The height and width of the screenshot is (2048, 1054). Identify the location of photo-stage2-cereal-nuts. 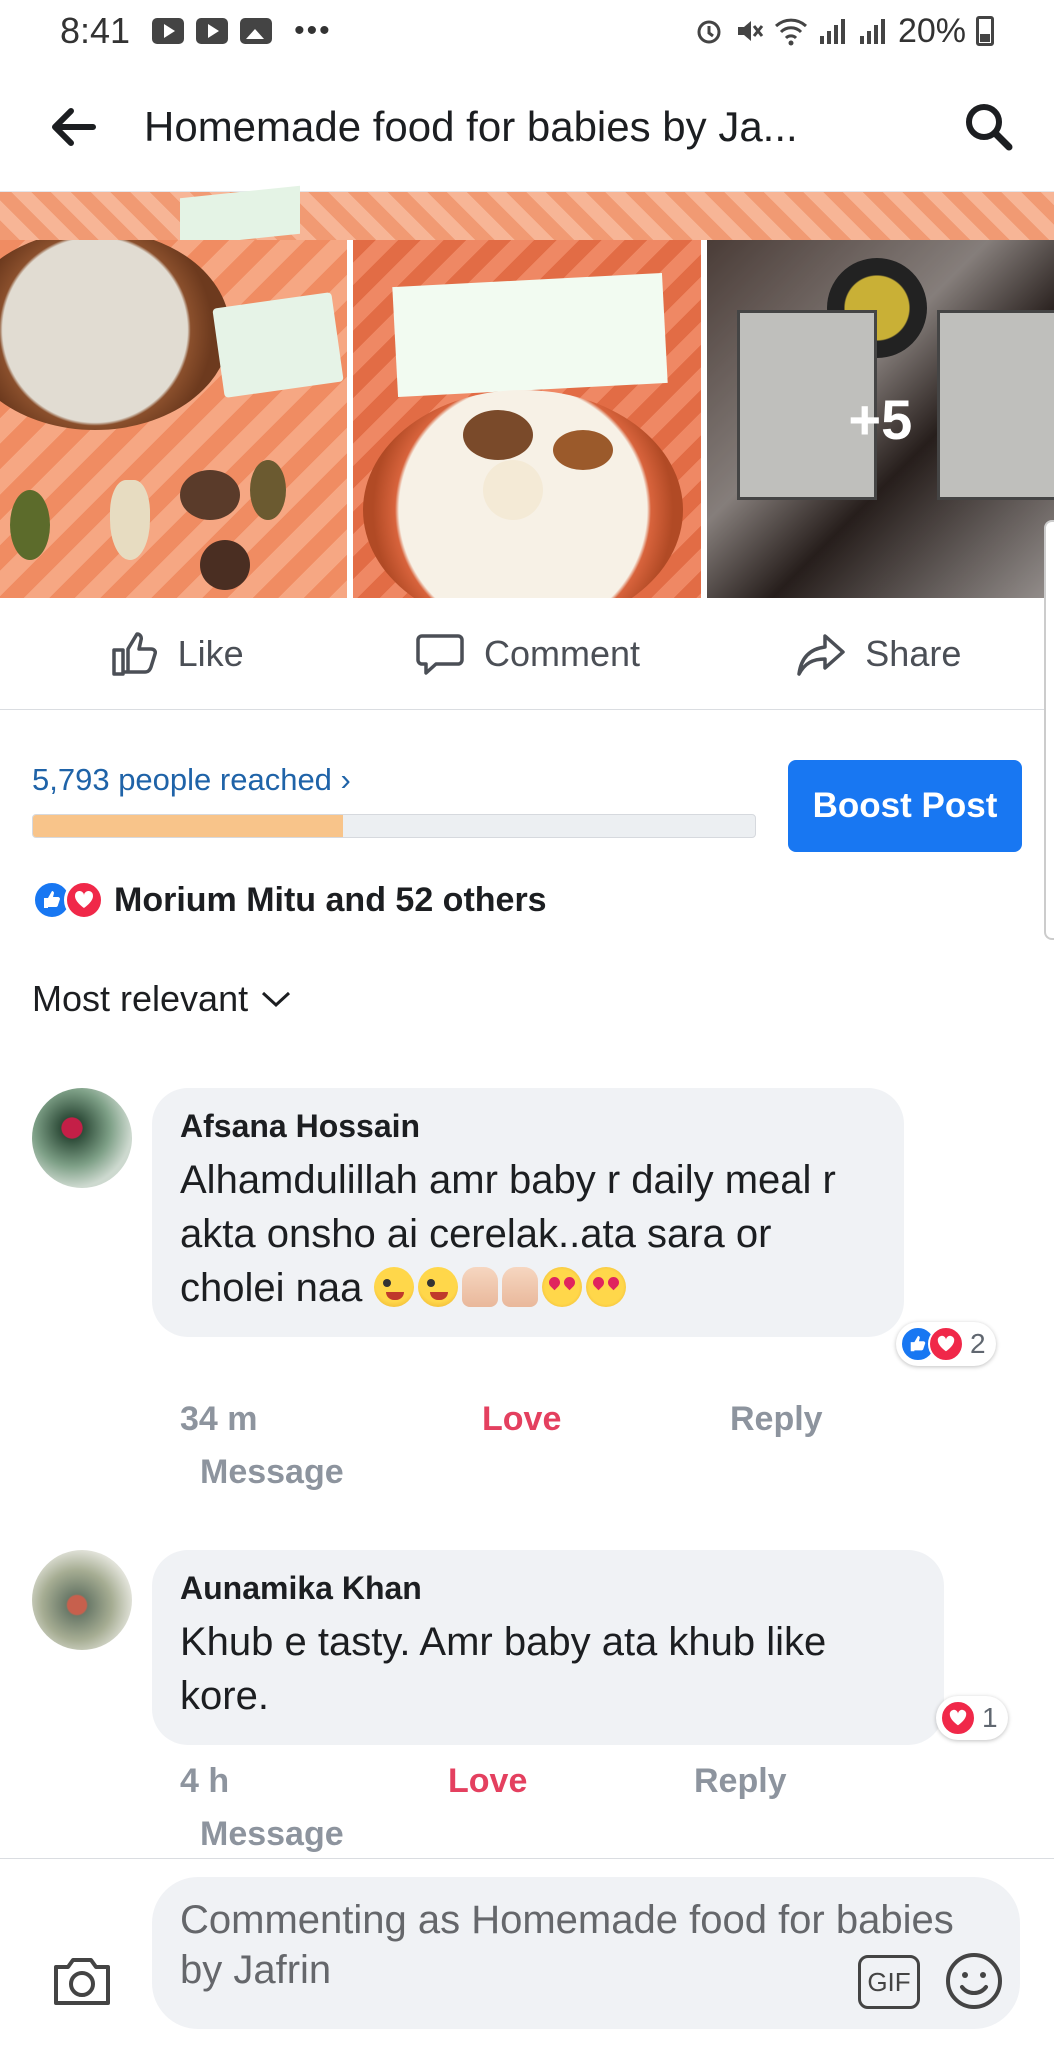
(174, 419).